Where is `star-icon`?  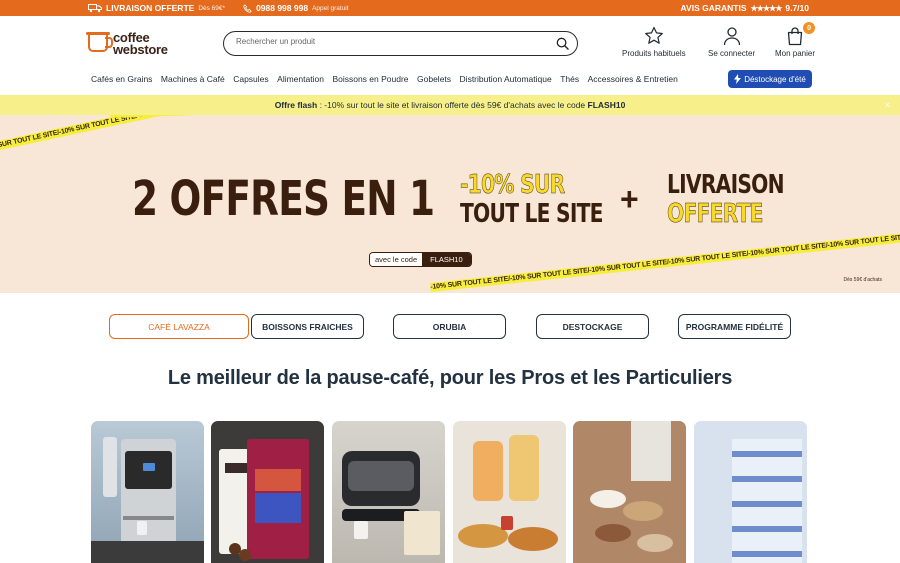
star-icon is located at coordinates (653, 35).